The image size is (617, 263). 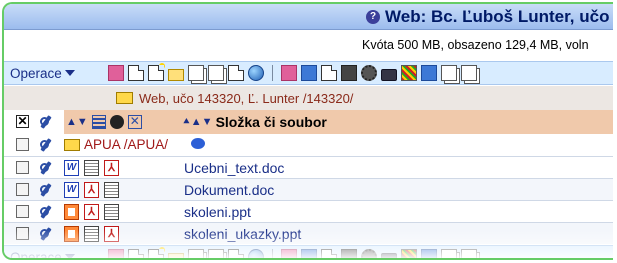 I want to click on deselect-icon, so click(x=134, y=121).